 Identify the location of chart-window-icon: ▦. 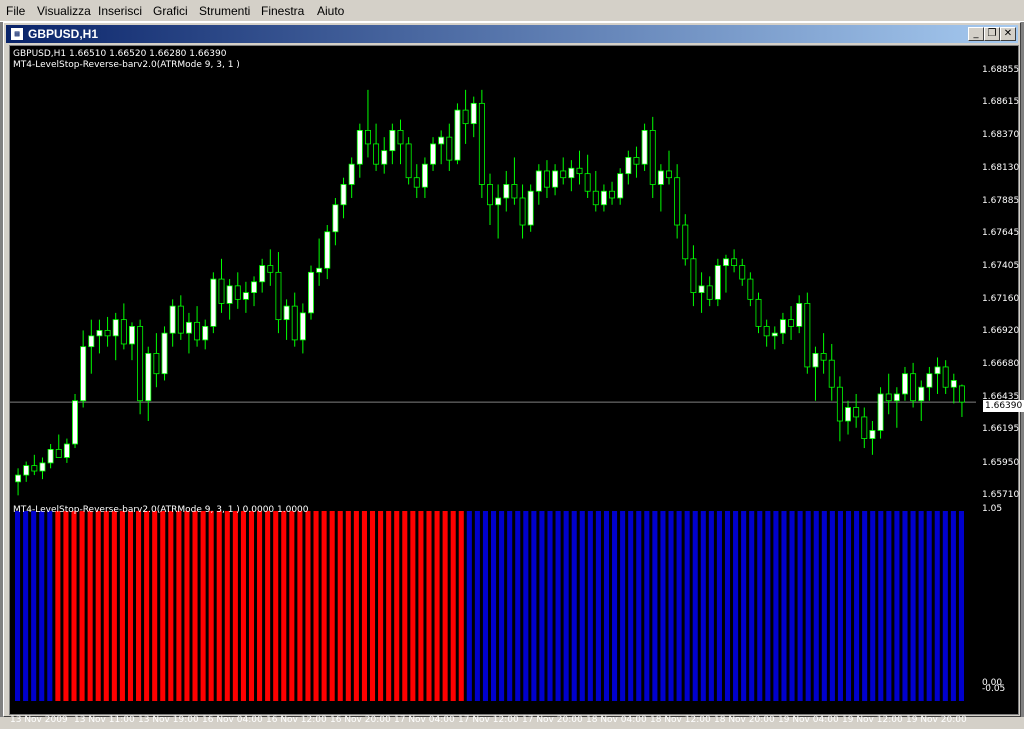
(17, 34).